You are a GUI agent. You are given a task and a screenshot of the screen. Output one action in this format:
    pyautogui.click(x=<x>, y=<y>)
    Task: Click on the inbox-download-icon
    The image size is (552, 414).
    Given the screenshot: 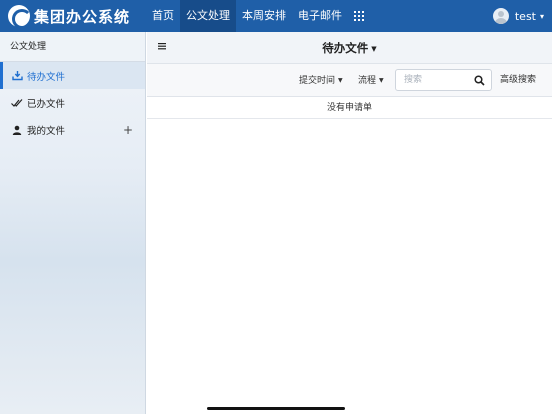 What is the action you would take?
    pyautogui.click(x=17, y=76)
    